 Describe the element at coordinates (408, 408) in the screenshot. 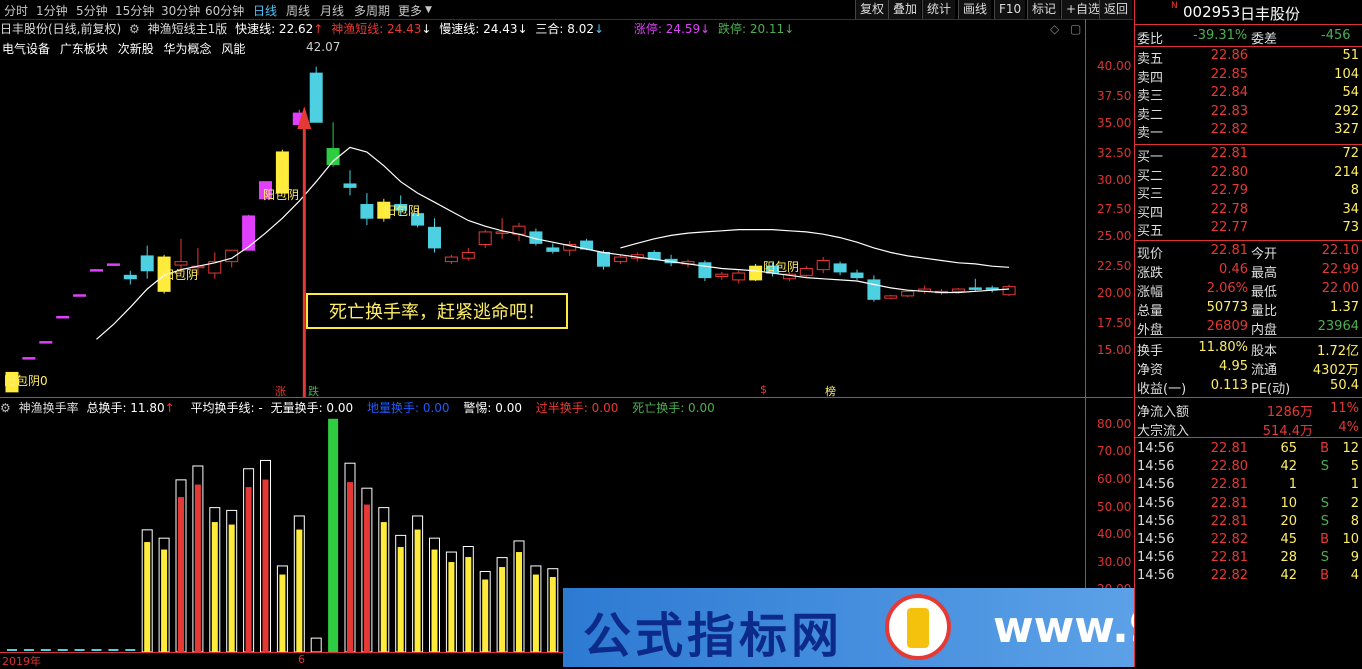

I see `ground-turnover: 地量换手: 0.00` at that location.